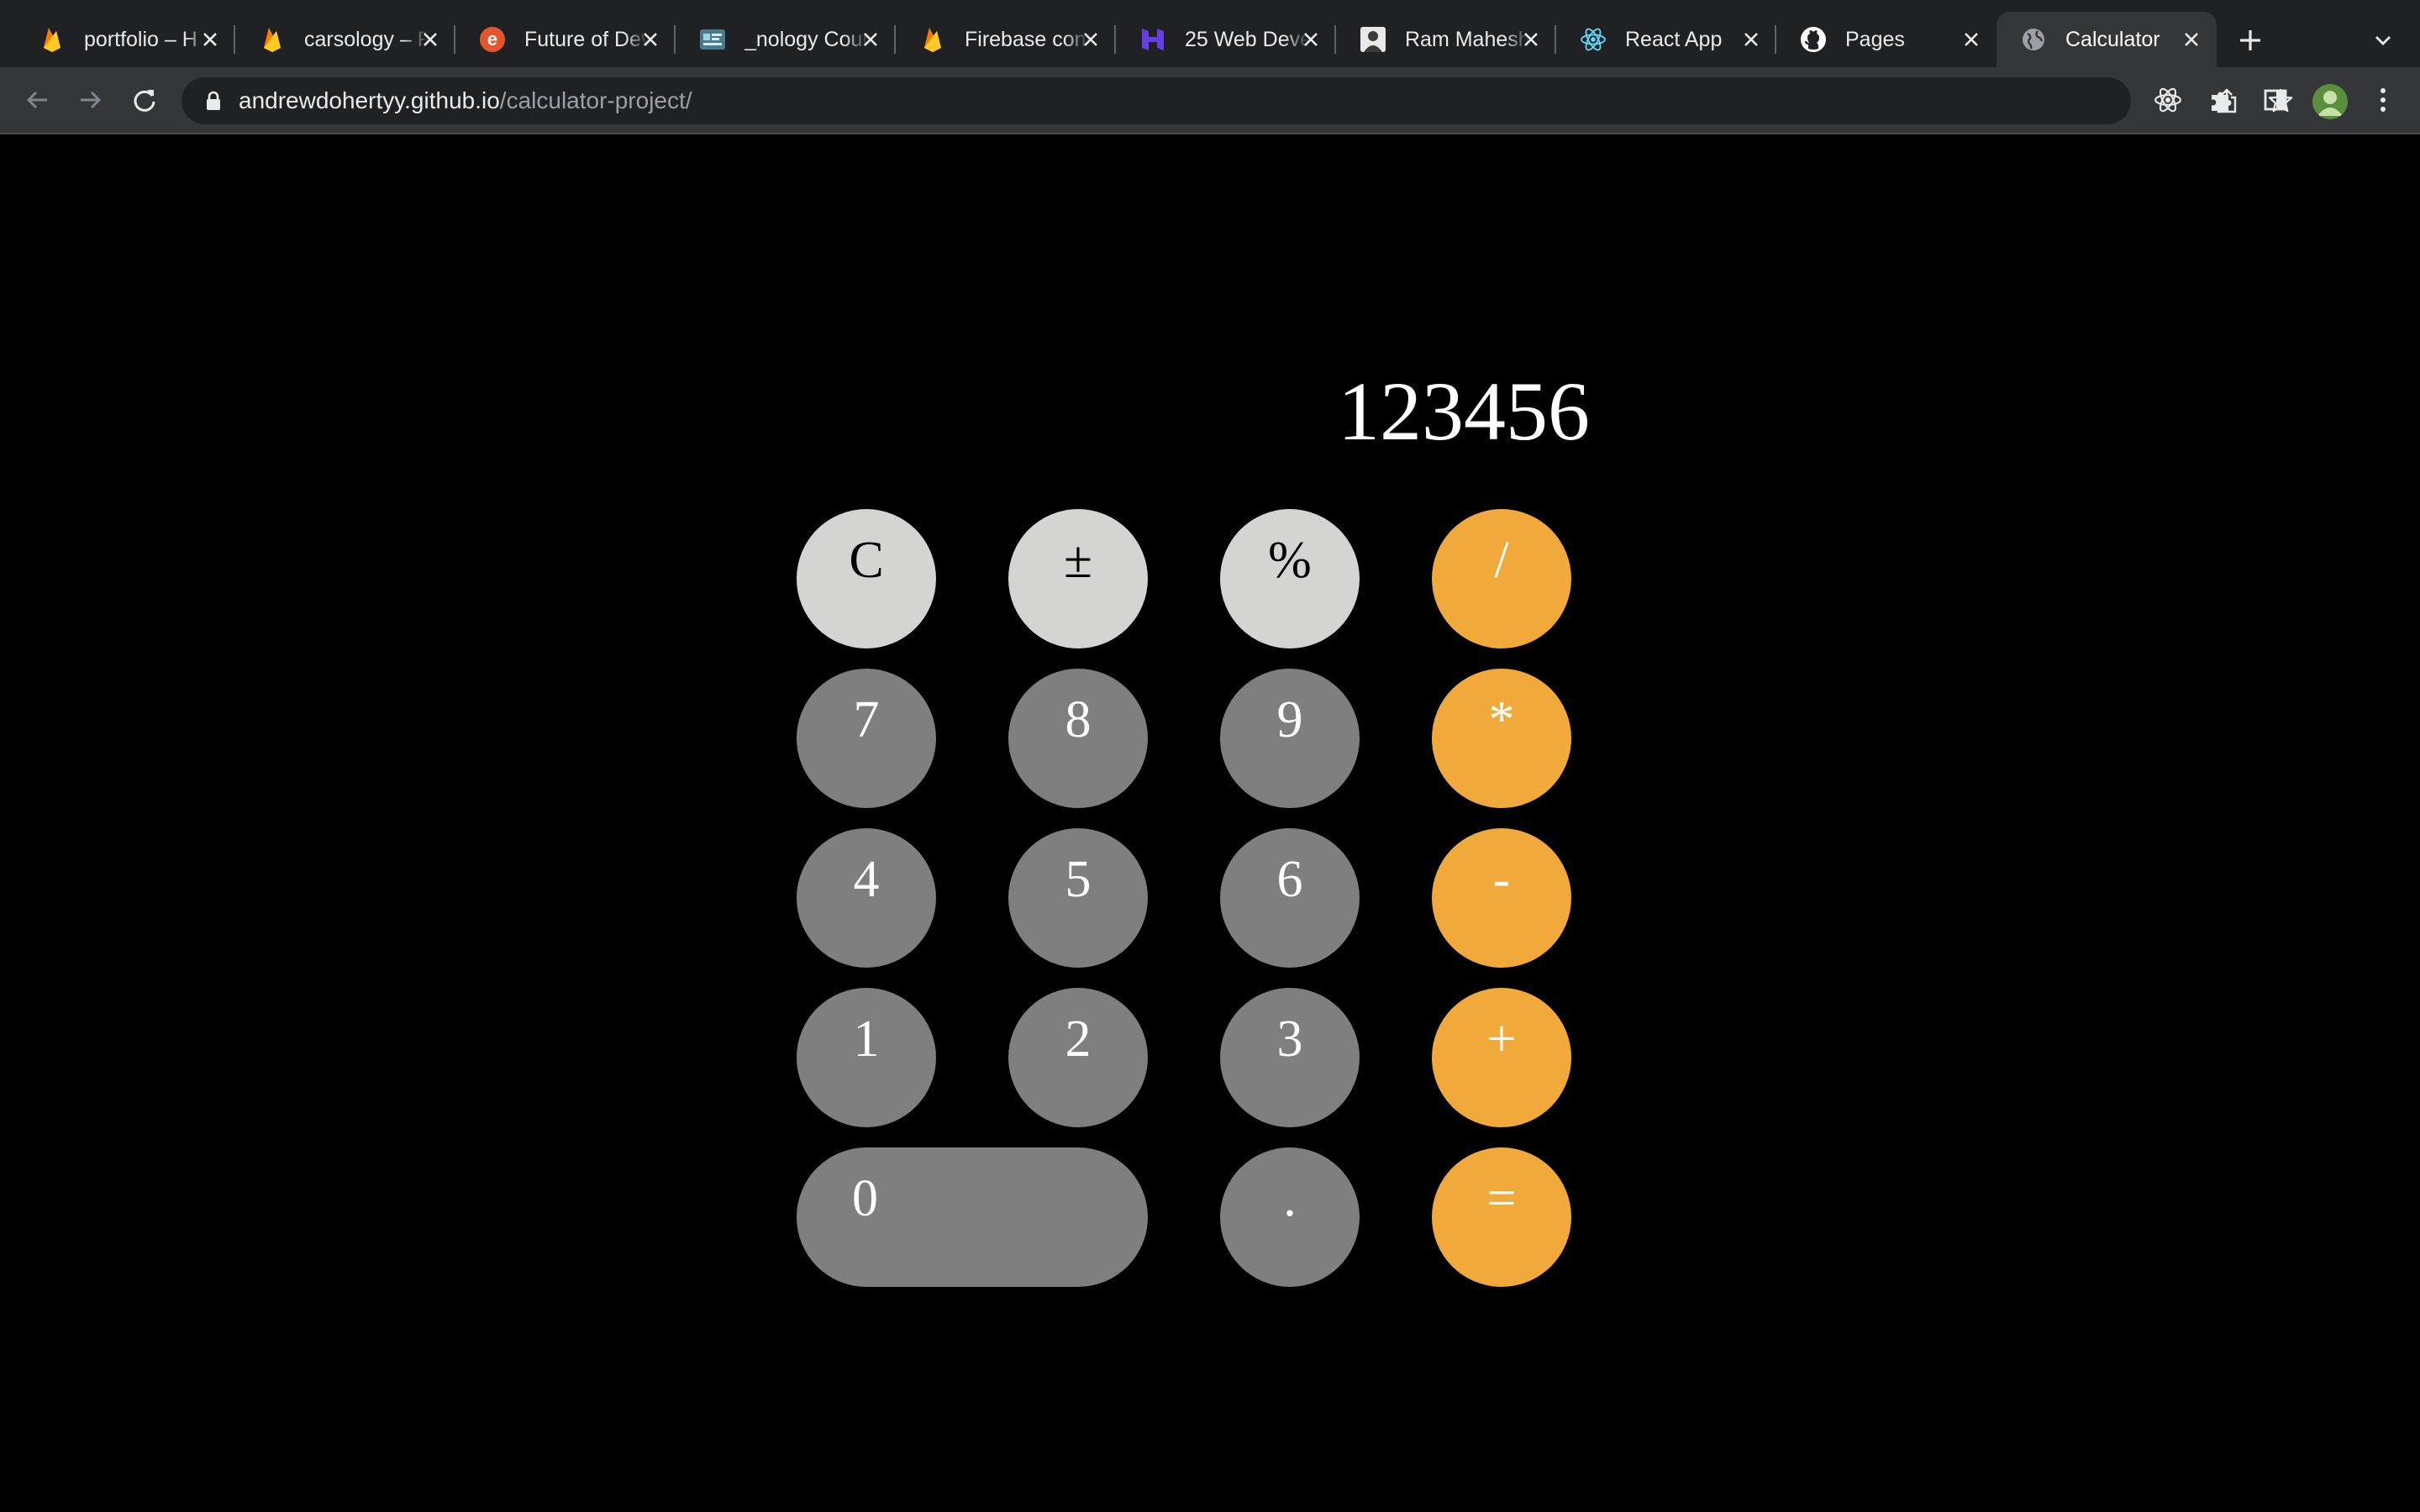 The width and height of the screenshot is (2420, 1512). I want to click on profile-photo-icon, so click(1373, 39).